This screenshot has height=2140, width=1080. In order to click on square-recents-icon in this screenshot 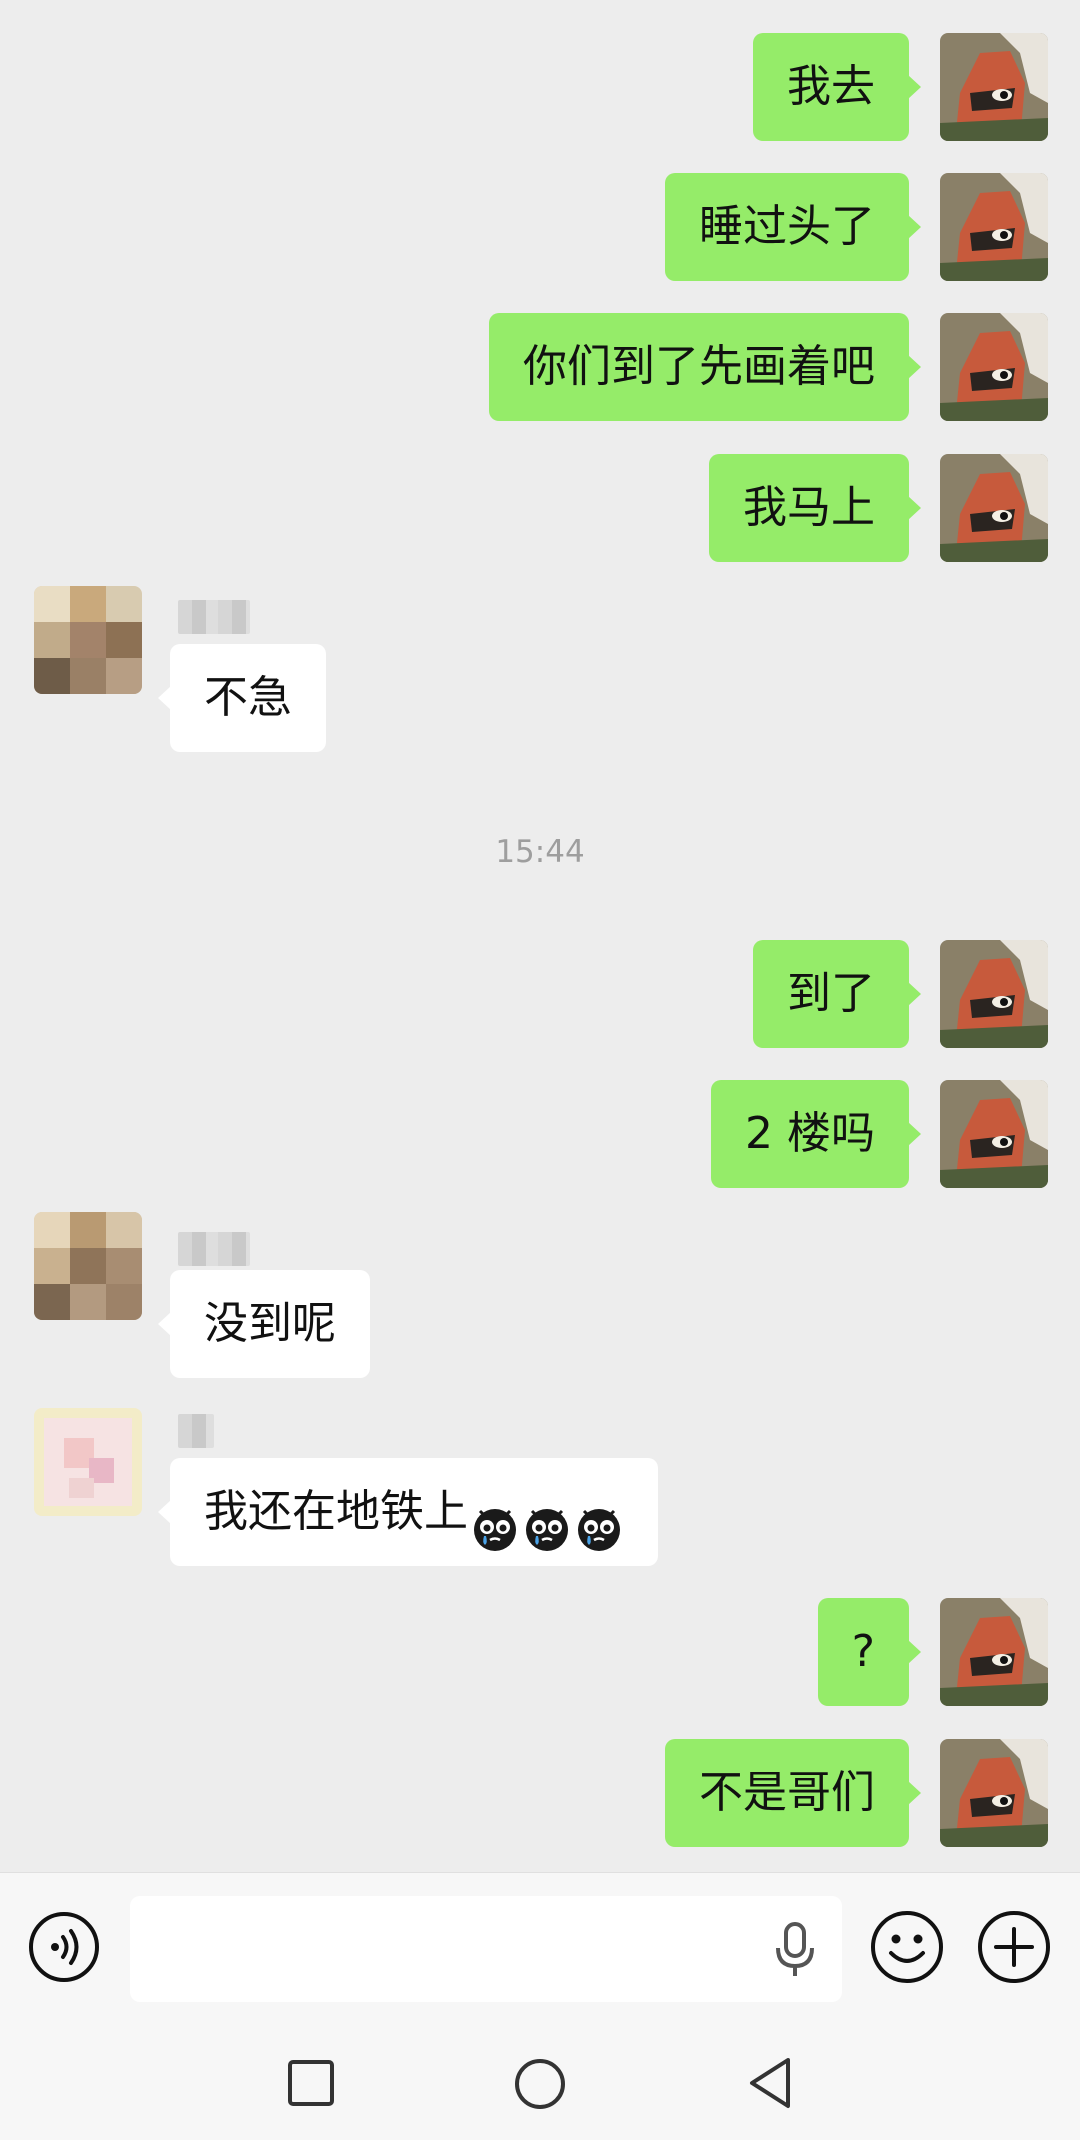, I will do `click(311, 2083)`.